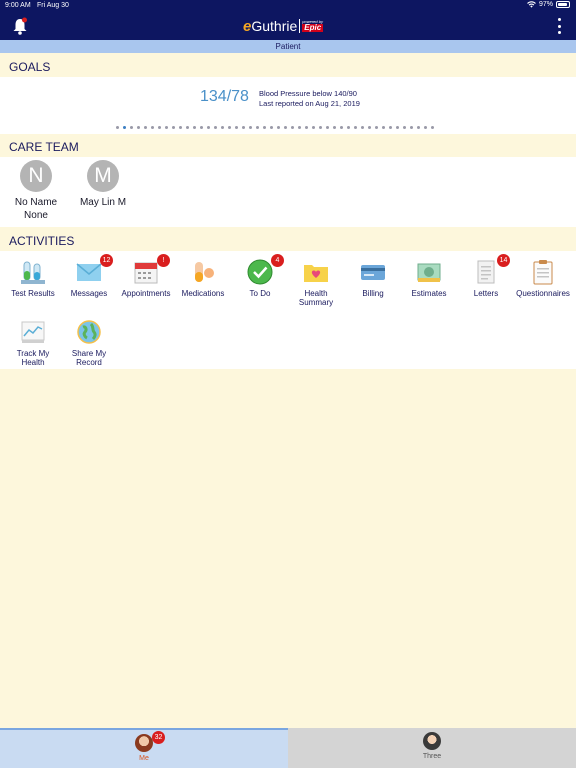 The image size is (576, 768). What do you see at coordinates (36, 215) in the screenshot?
I see `member-role: None` at bounding box center [36, 215].